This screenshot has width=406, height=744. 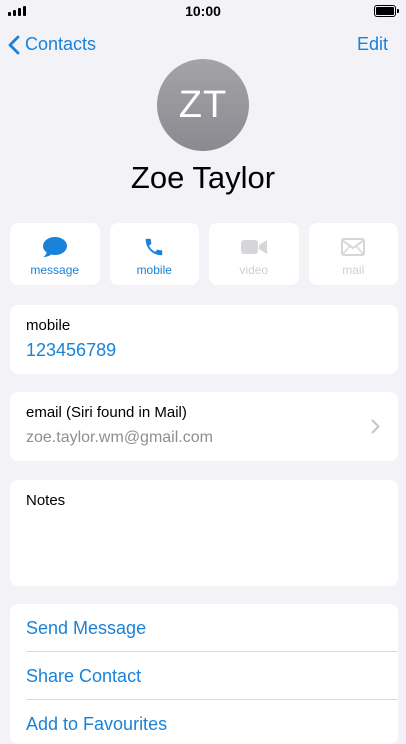 I want to click on chevron-right-icon, so click(x=375, y=426).